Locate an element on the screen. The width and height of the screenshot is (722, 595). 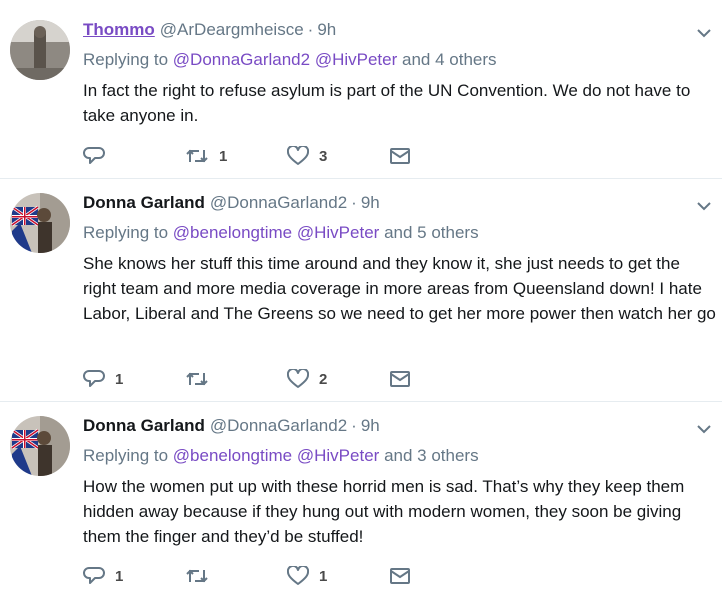
reply-others: and 3 others is located at coordinates (431, 455).